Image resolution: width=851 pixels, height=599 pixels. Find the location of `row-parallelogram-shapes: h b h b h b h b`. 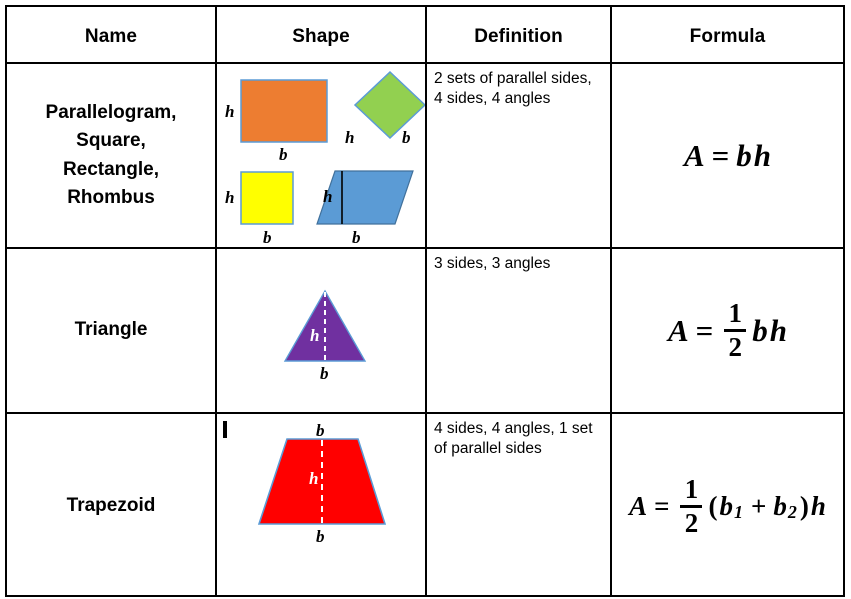

row-parallelogram-shapes: h b h b h b h b is located at coordinates (321, 155).